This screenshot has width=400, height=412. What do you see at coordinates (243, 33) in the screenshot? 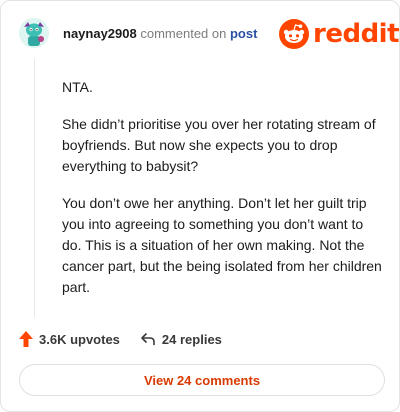
I see `post-link: post` at bounding box center [243, 33].